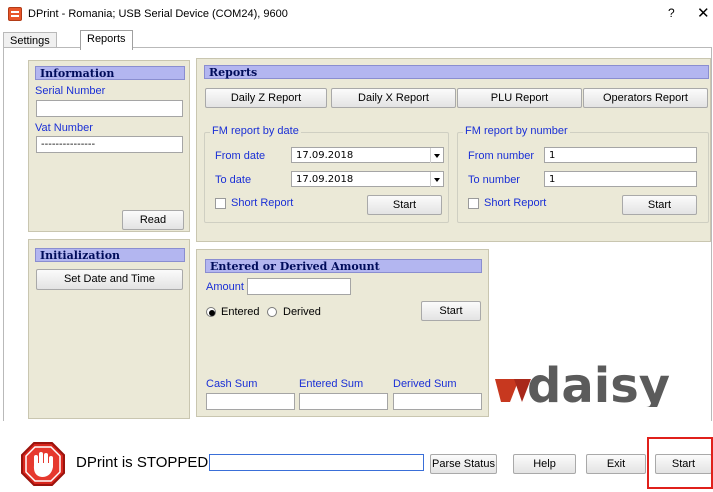 This screenshot has width=713, height=492. I want to click on status-text: DPrint is STOPPED, so click(142, 462).